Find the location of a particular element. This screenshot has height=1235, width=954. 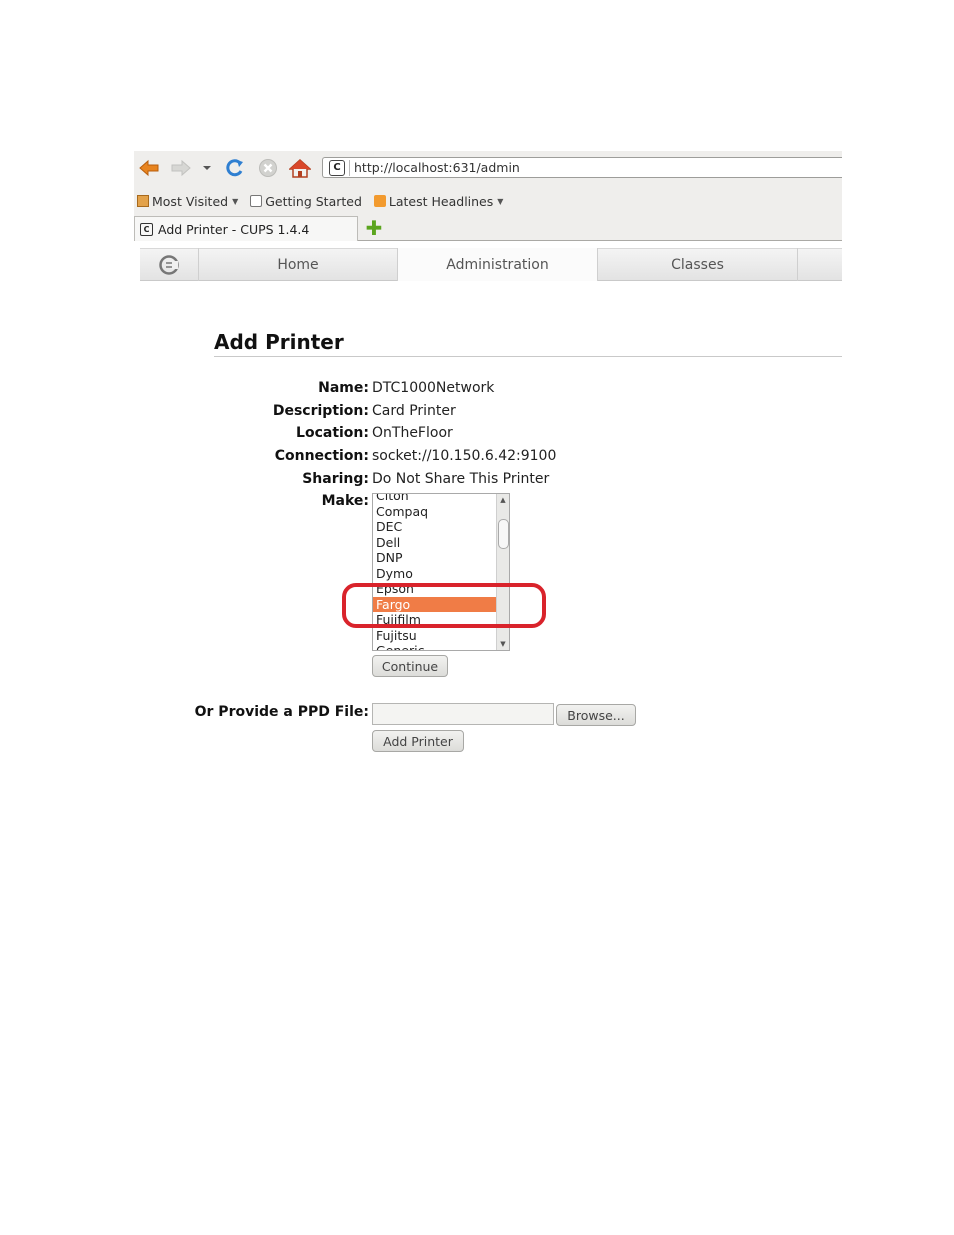

home-icon is located at coordinates (300, 168).